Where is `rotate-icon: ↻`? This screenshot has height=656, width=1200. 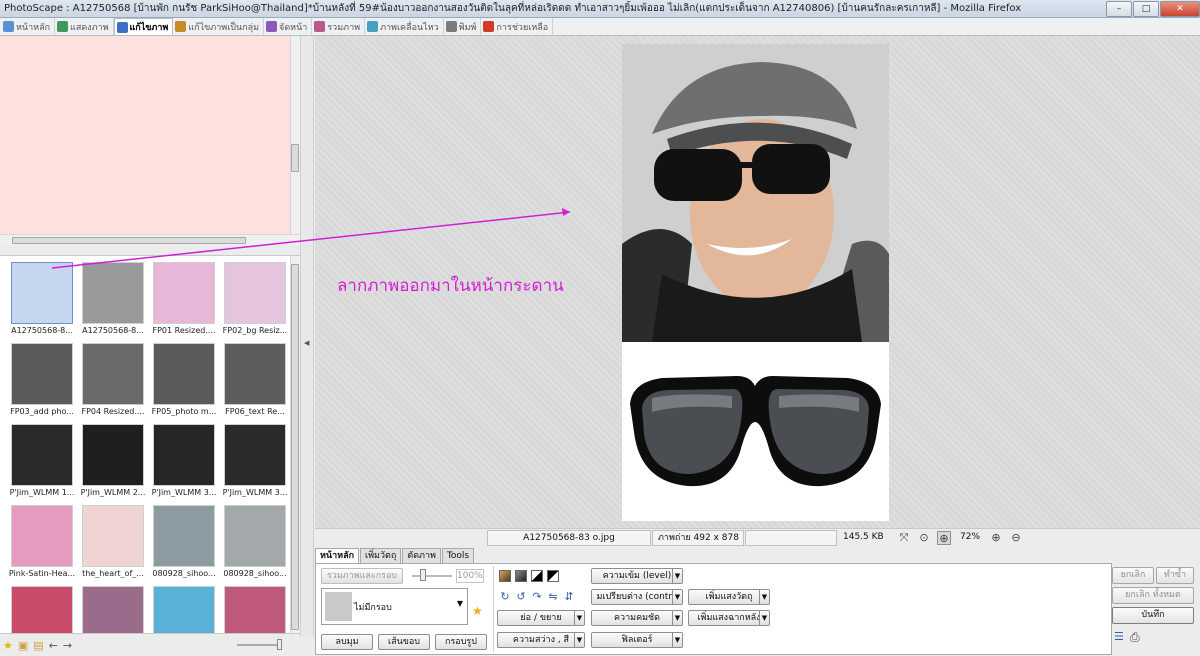 rotate-icon: ↻ is located at coordinates (505, 597).